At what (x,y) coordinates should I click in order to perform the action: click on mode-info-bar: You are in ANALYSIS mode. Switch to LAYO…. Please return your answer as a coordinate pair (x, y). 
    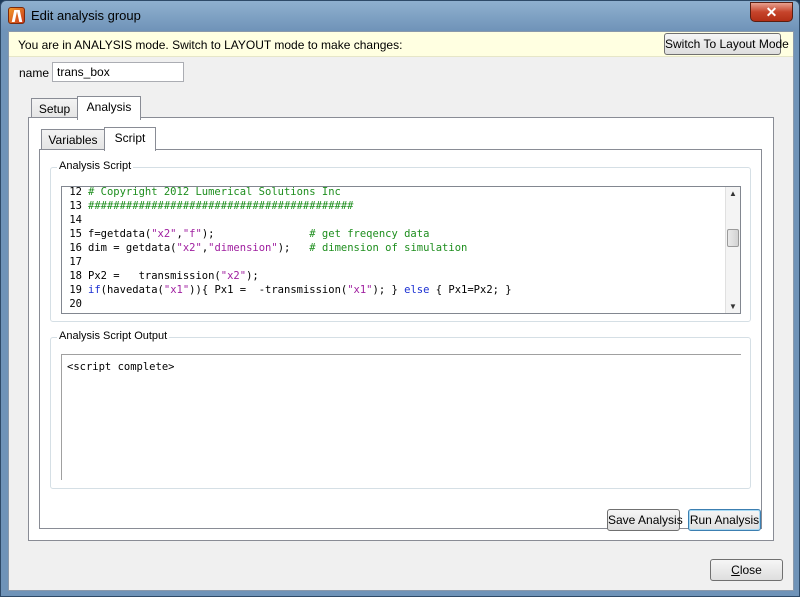
    Looking at the image, I should click on (401, 44).